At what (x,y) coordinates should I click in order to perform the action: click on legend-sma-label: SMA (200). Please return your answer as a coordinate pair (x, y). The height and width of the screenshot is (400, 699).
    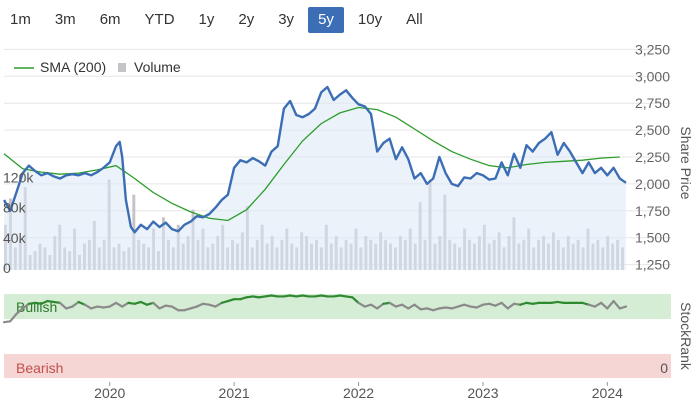
    Looking at the image, I should click on (73, 67).